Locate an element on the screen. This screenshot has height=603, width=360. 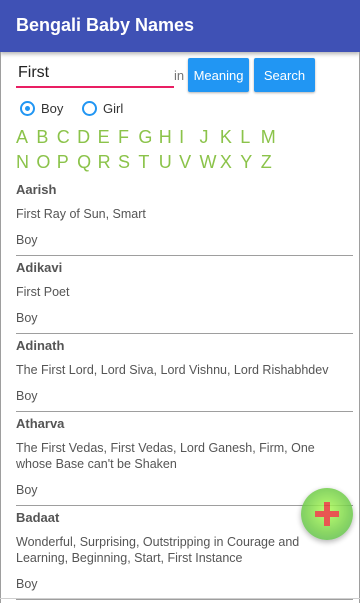
name-meaning: First Ray of Sun, Smart is located at coordinates (81, 214).